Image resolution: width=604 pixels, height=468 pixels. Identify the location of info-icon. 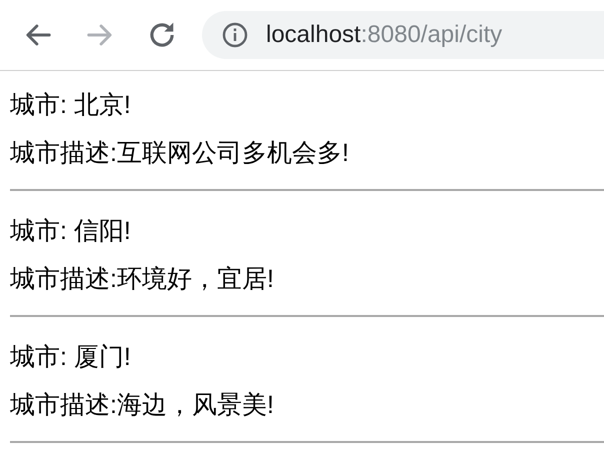
(235, 35).